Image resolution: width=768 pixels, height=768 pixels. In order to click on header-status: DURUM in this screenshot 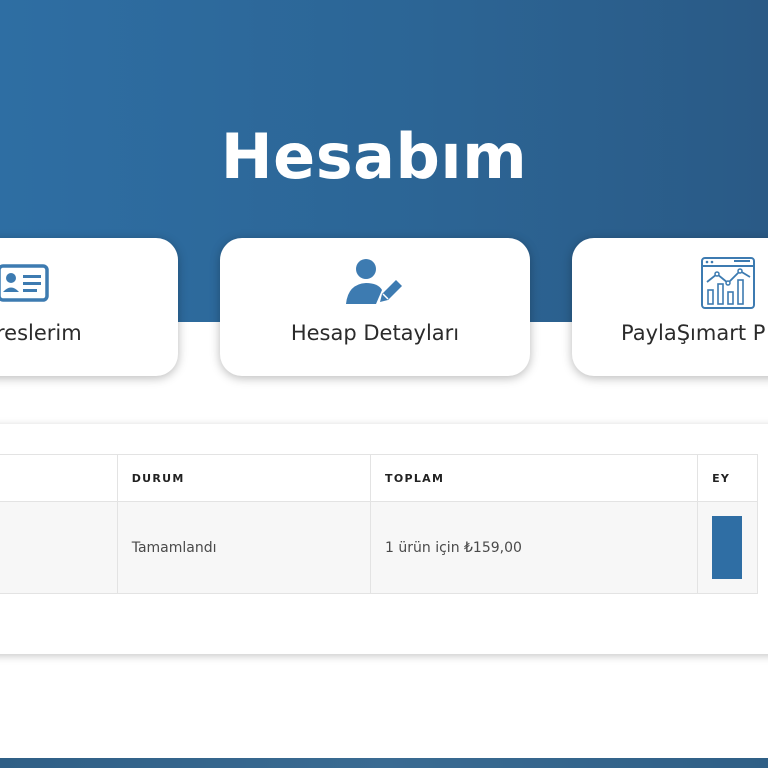, I will do `click(244, 478)`.